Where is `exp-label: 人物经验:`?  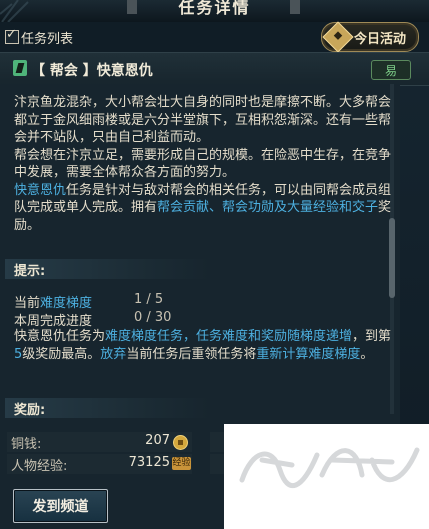 exp-label: 人物经验: is located at coordinates (39, 466).